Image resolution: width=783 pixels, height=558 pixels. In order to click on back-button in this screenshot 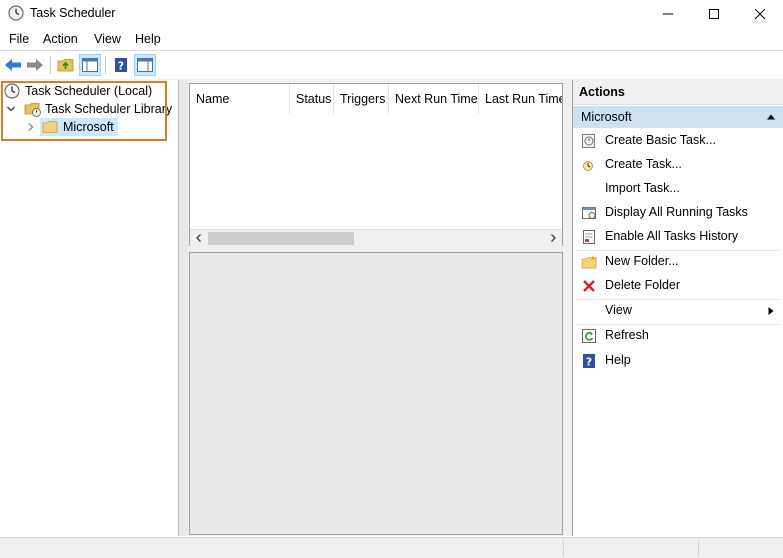, I will do `click(13, 65)`.